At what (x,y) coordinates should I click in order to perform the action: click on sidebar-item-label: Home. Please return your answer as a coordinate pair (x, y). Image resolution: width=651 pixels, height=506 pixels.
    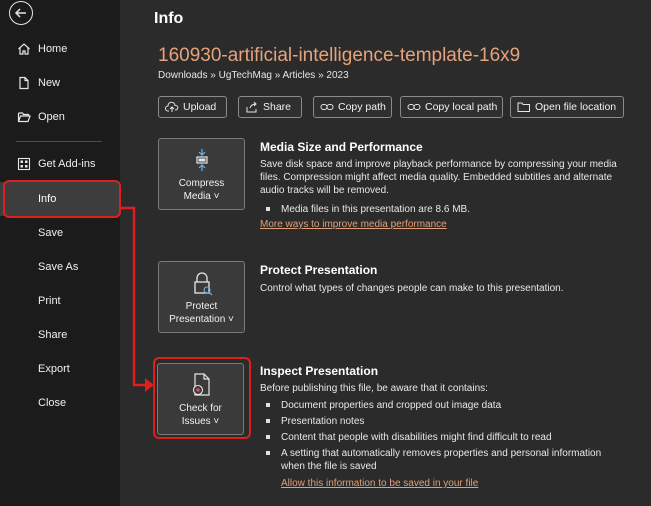
    Looking at the image, I should click on (53, 49).